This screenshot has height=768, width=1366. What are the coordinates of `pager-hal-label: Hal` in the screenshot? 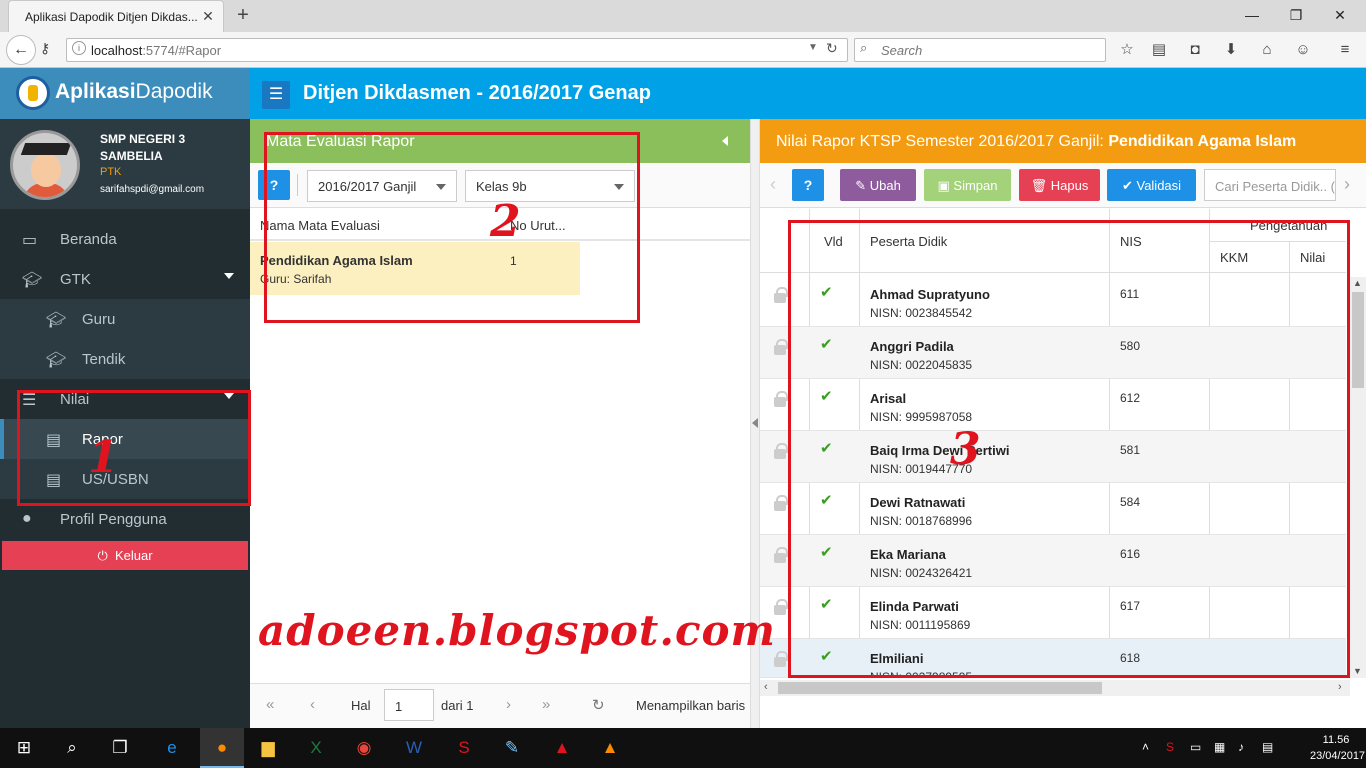 It's located at (361, 705).